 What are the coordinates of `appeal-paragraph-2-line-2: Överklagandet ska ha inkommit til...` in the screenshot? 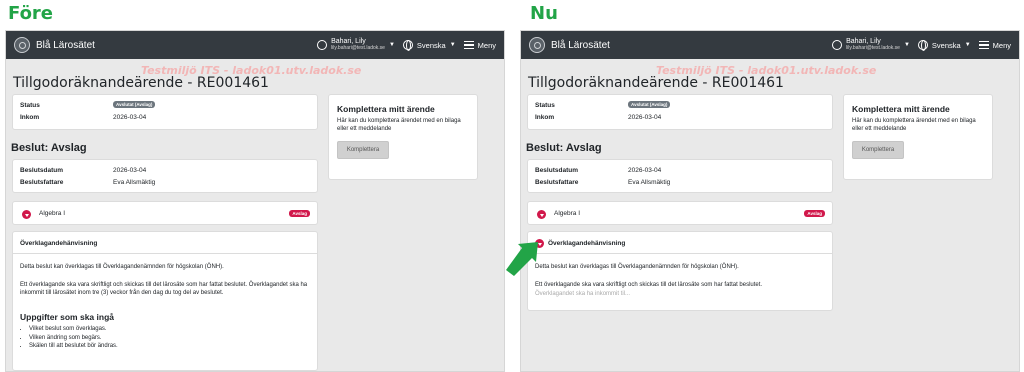 It's located at (583, 294).